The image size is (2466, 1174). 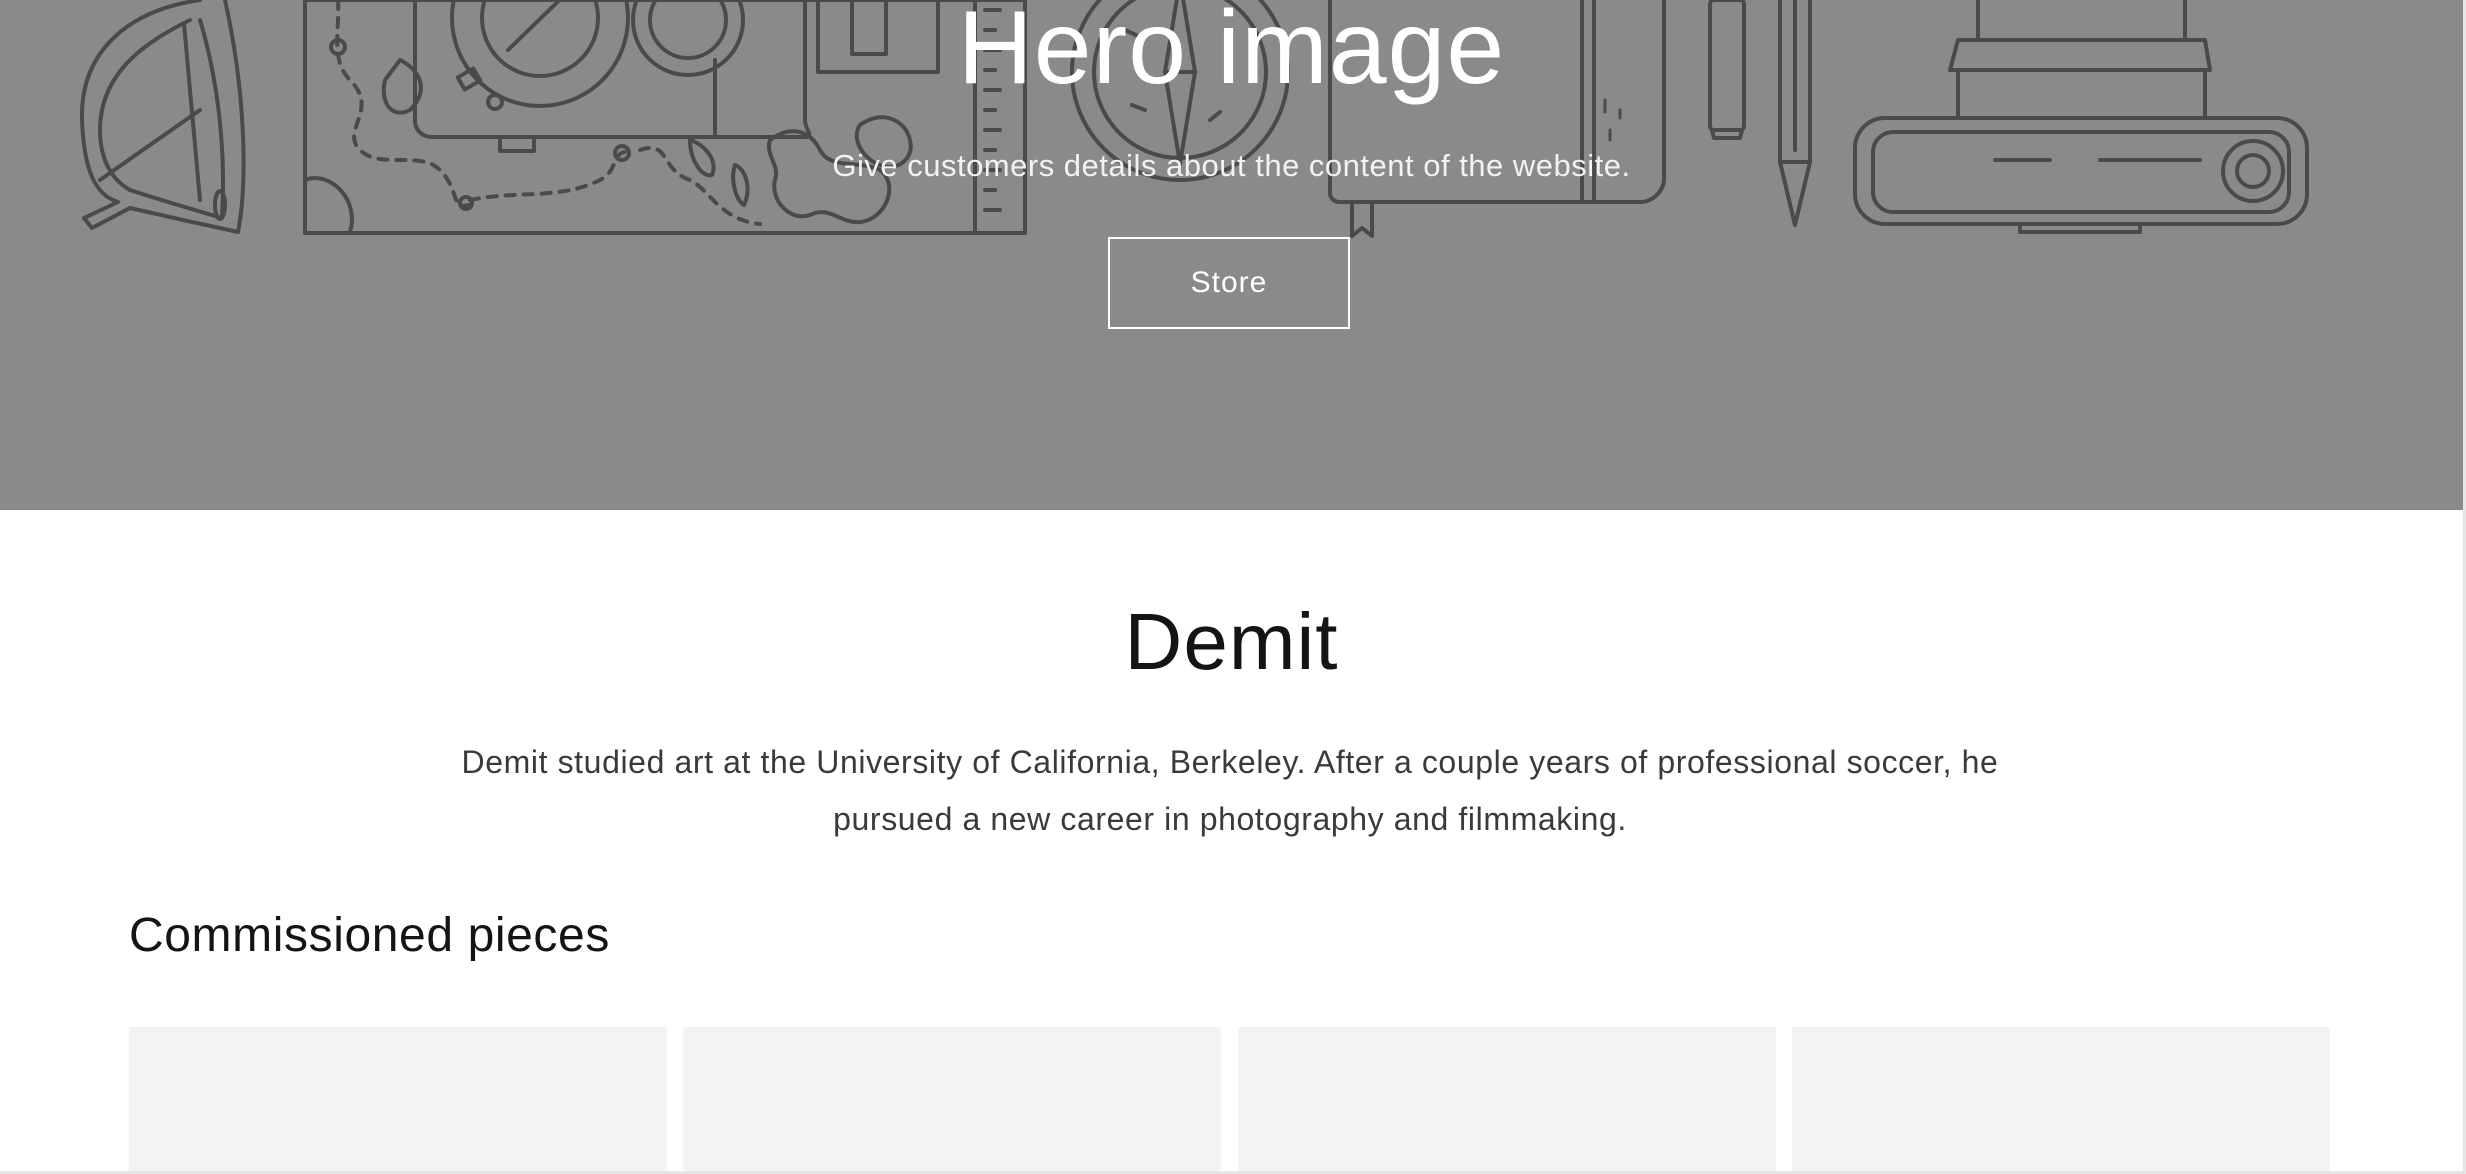 What do you see at coordinates (369, 935) in the screenshot?
I see `collection-heading: Commissioned pieces` at bounding box center [369, 935].